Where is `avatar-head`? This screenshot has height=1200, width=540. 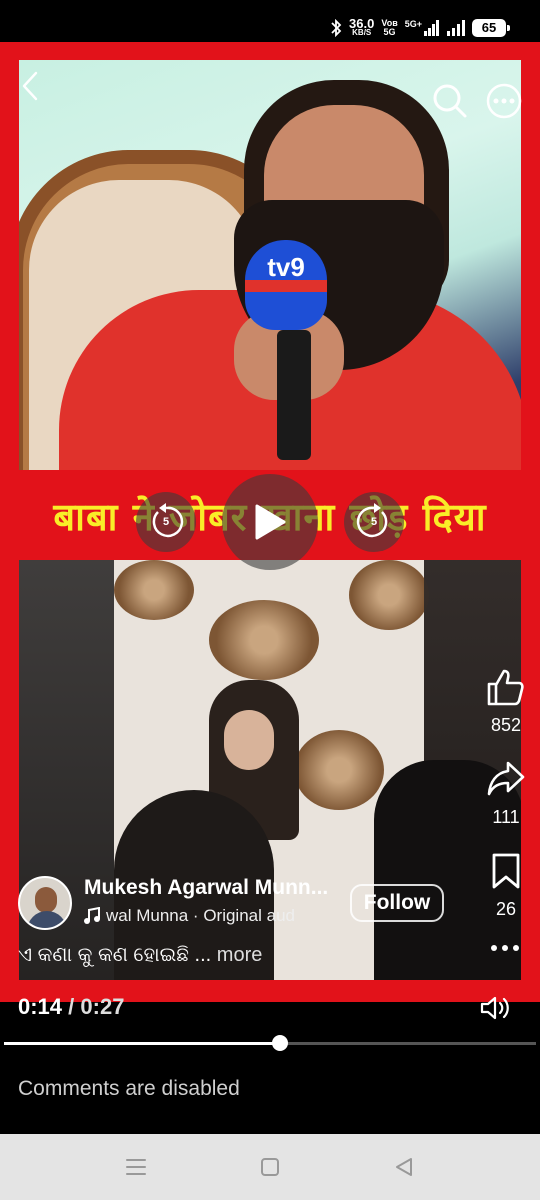
avatar-head is located at coordinates (46, 900).